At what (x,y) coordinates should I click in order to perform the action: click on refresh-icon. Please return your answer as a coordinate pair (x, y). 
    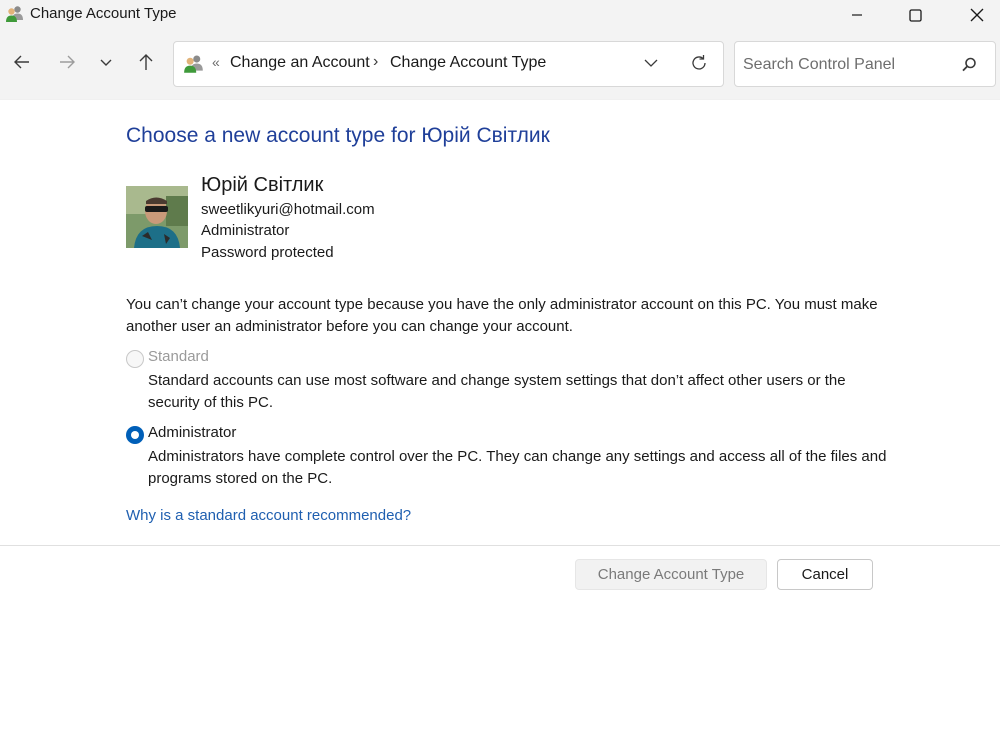
    Looking at the image, I should click on (699, 65).